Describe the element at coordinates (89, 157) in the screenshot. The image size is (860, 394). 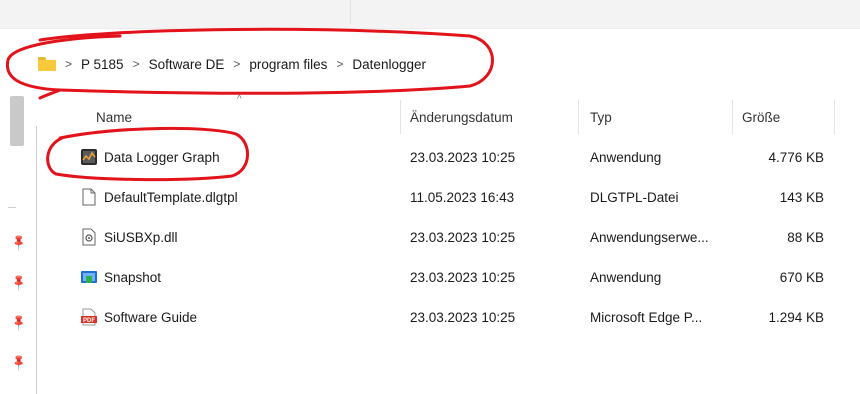
I see `app-graph-icon` at that location.